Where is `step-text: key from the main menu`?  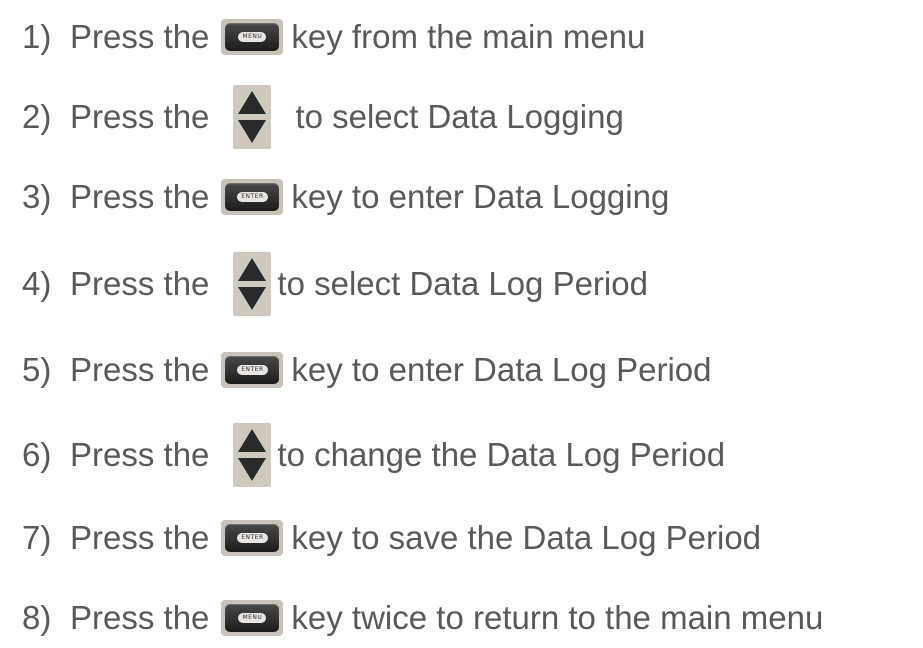 step-text: key from the main menu is located at coordinates (468, 36).